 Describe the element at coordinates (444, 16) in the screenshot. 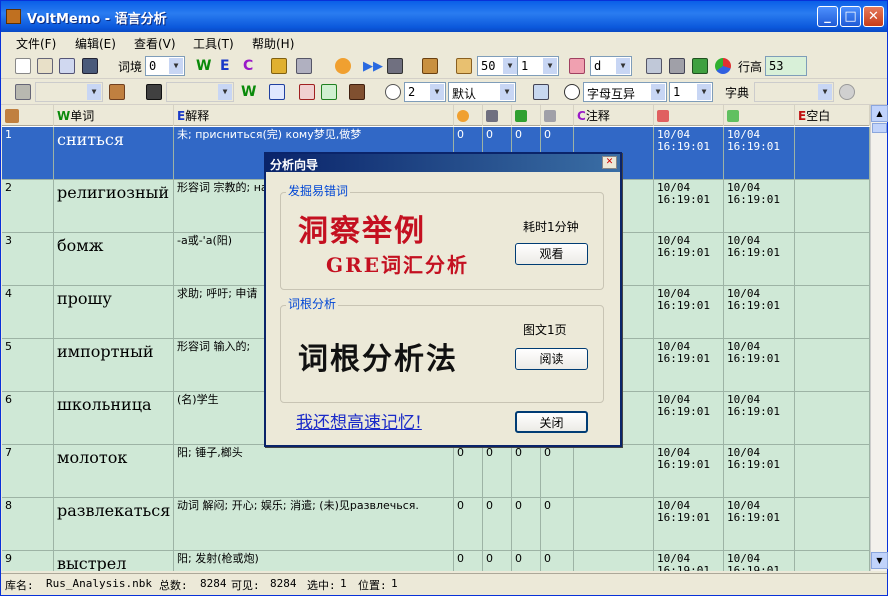

I see `title-bar: VoltMemo - 语言分析 _ □ ✕` at that location.